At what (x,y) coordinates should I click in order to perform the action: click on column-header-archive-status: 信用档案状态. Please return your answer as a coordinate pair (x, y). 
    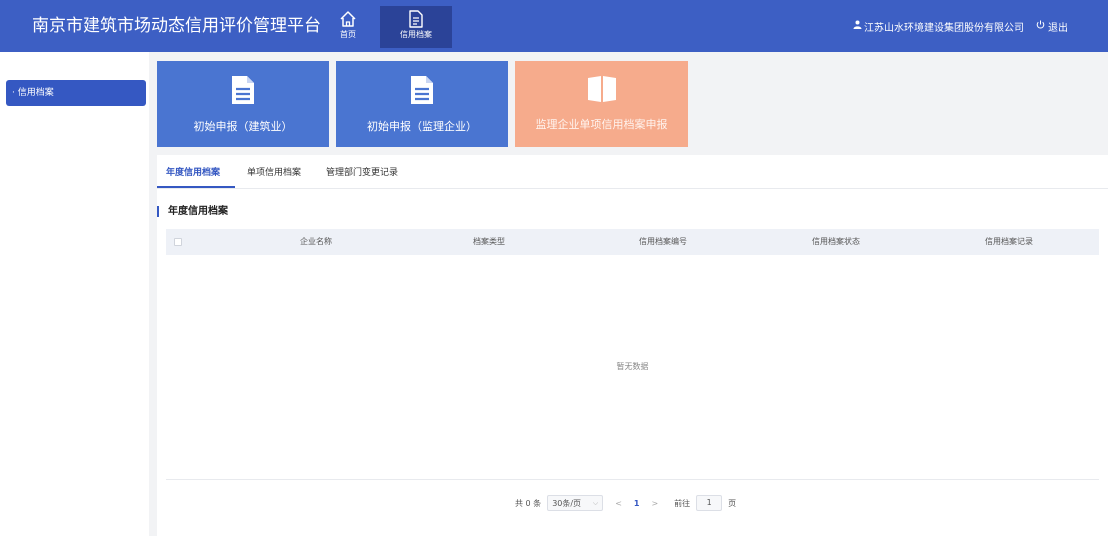
    Looking at the image, I should click on (836, 241).